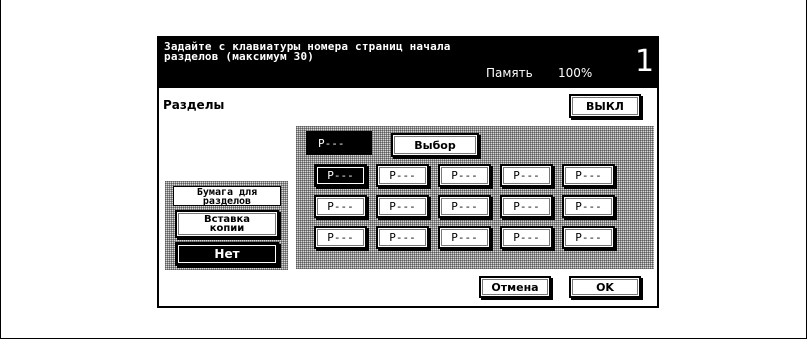 Image resolution: width=807 pixels, height=340 pixels. Describe the element at coordinates (194, 105) in the screenshot. I see `page-title: Разделы` at that location.